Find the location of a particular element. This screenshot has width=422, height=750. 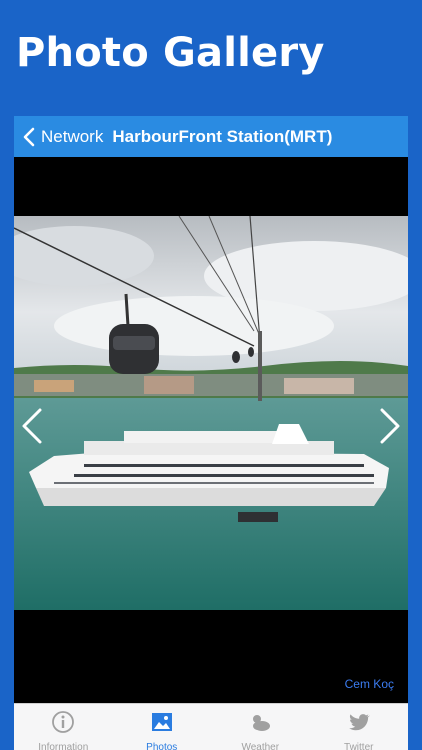

tab-twitter: Twitter is located at coordinates (359, 727).